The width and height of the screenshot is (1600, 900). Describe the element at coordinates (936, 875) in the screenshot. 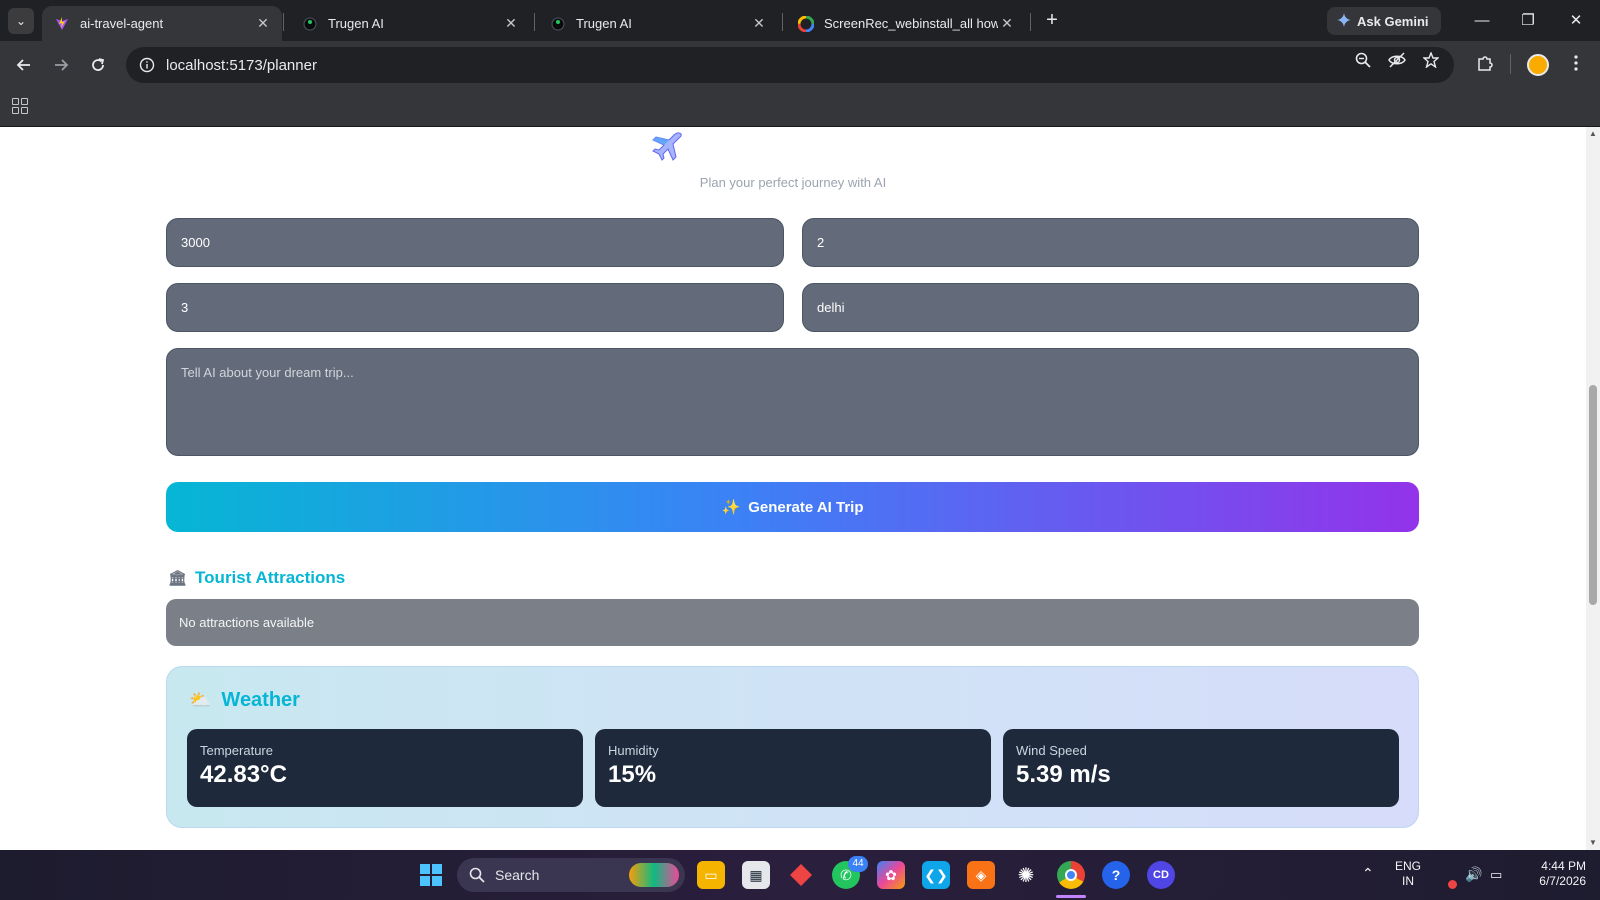

I see `vscode-icon: ❮❯` at that location.